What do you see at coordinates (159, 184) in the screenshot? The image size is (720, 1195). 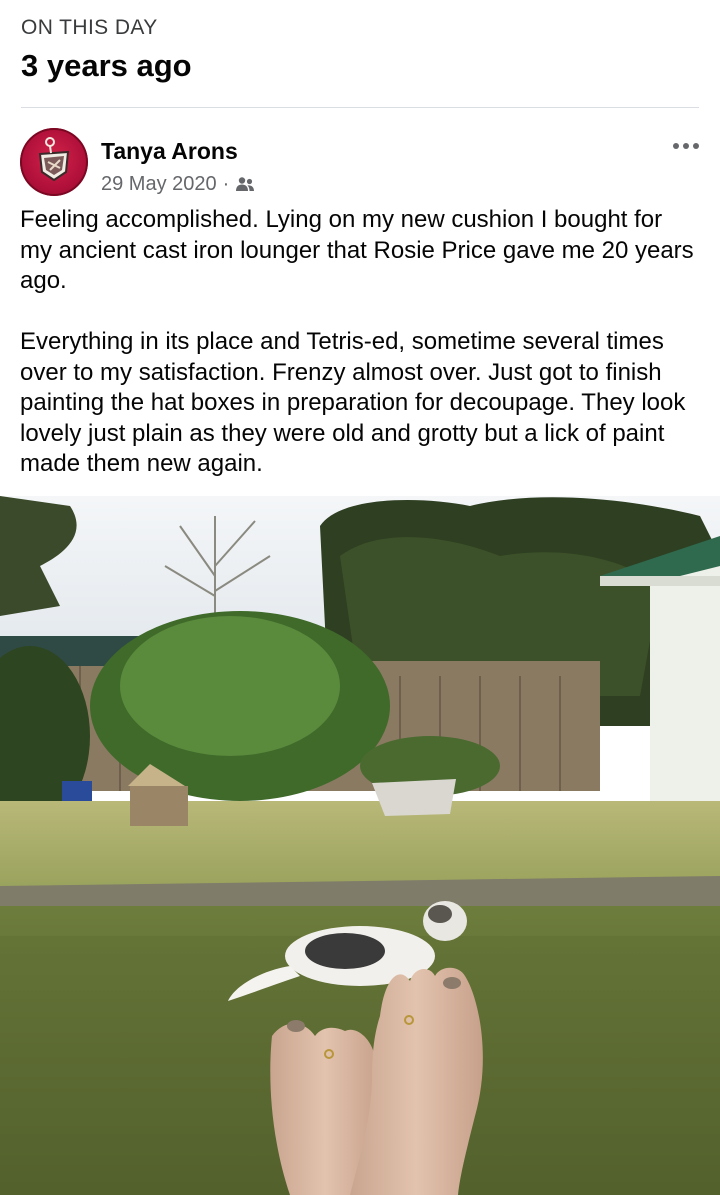 I see `post-date: 29 May 2020` at bounding box center [159, 184].